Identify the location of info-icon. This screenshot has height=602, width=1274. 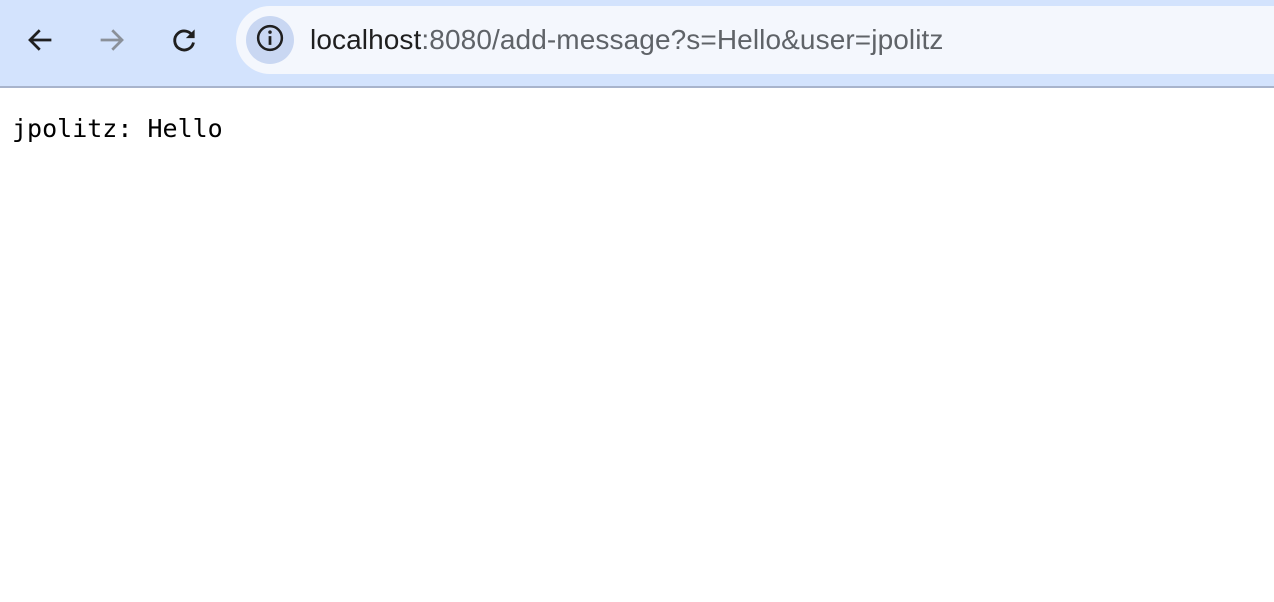
(270, 40).